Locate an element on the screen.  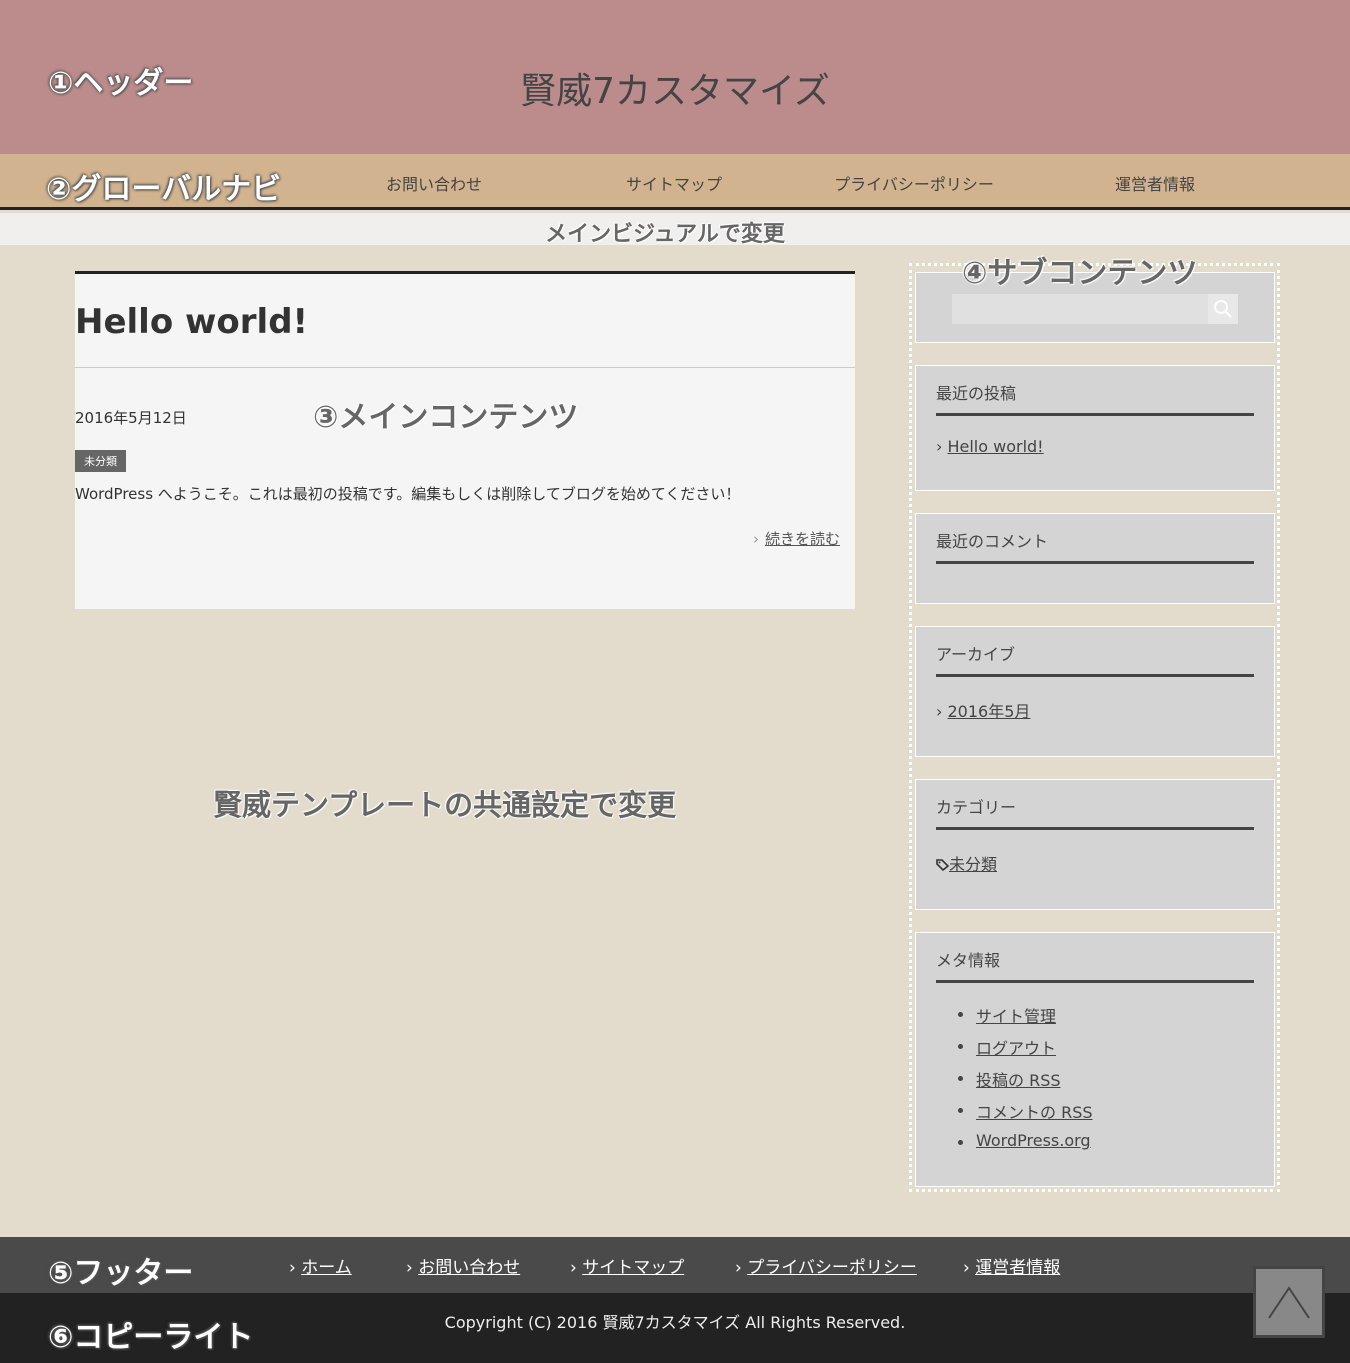
category-link: 未分類 is located at coordinates (966, 863).